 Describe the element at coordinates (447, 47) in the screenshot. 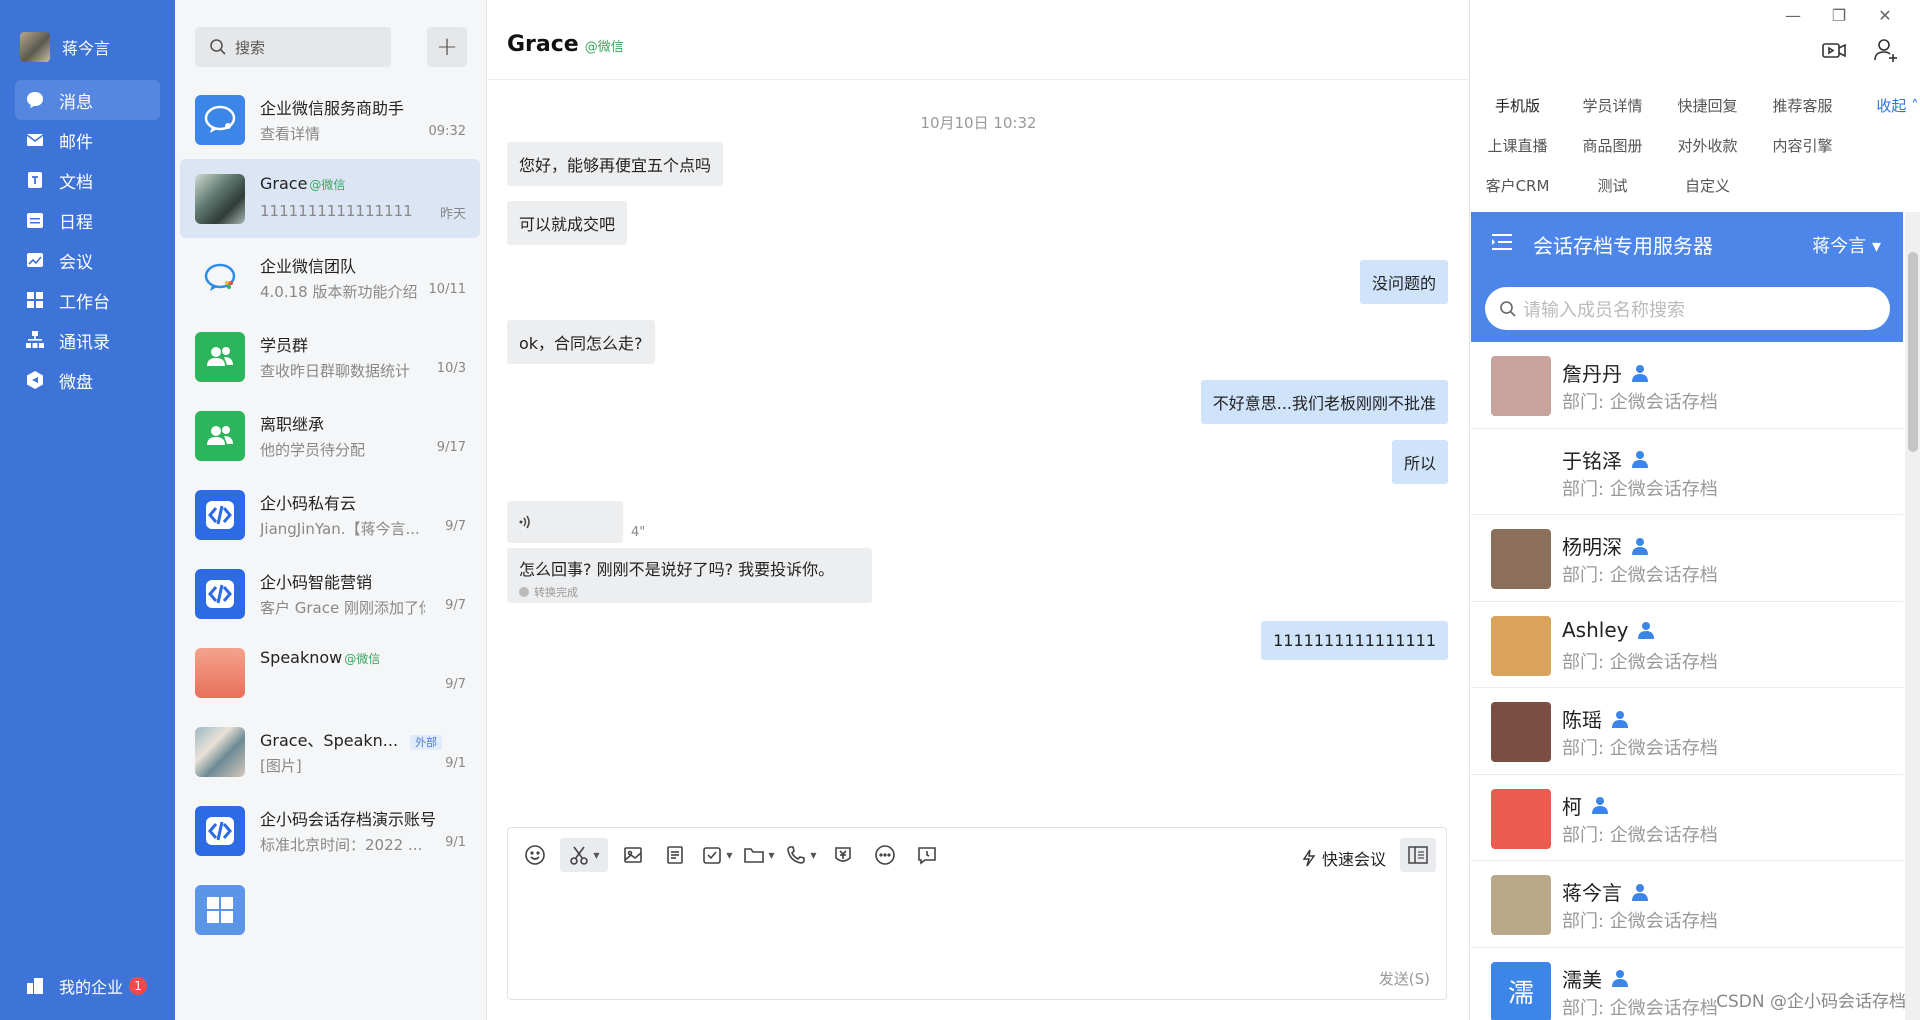

I see `add-button: +` at that location.